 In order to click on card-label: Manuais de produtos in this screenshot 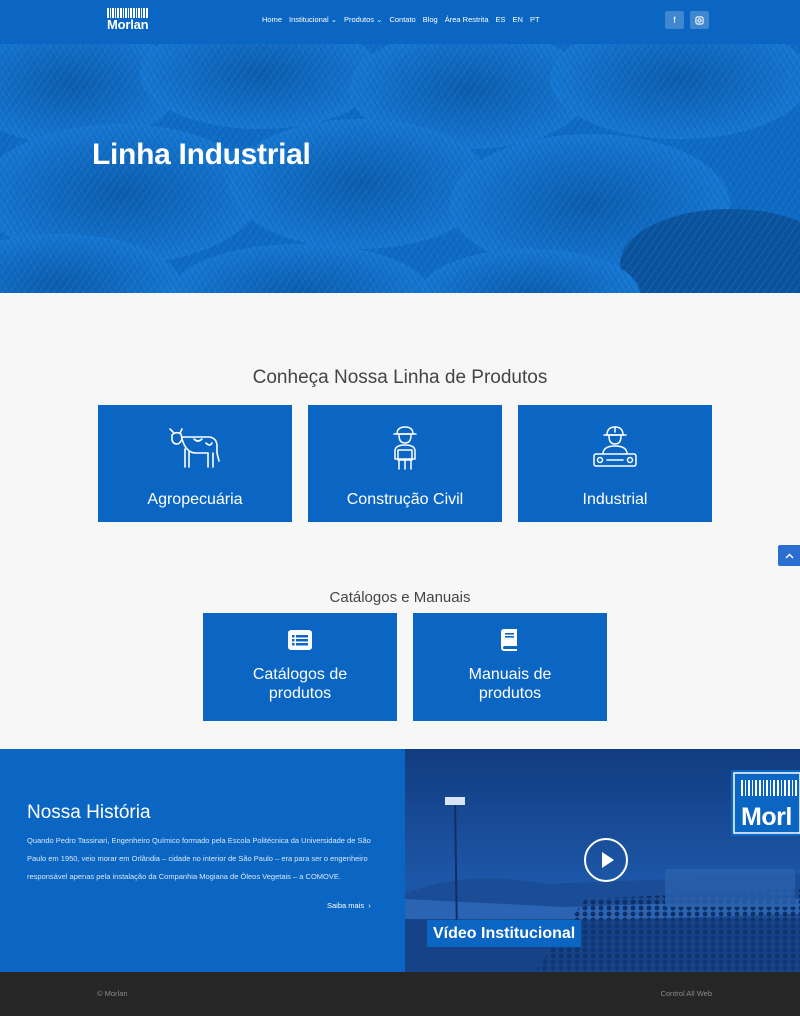, I will do `click(510, 684)`.